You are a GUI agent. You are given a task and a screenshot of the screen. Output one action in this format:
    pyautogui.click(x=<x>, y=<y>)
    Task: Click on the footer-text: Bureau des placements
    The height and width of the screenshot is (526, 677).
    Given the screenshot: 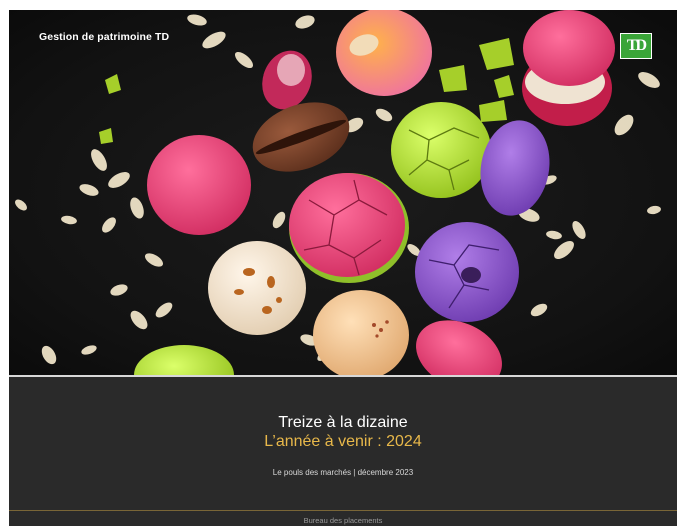 What is the action you would take?
    pyautogui.click(x=343, y=520)
    